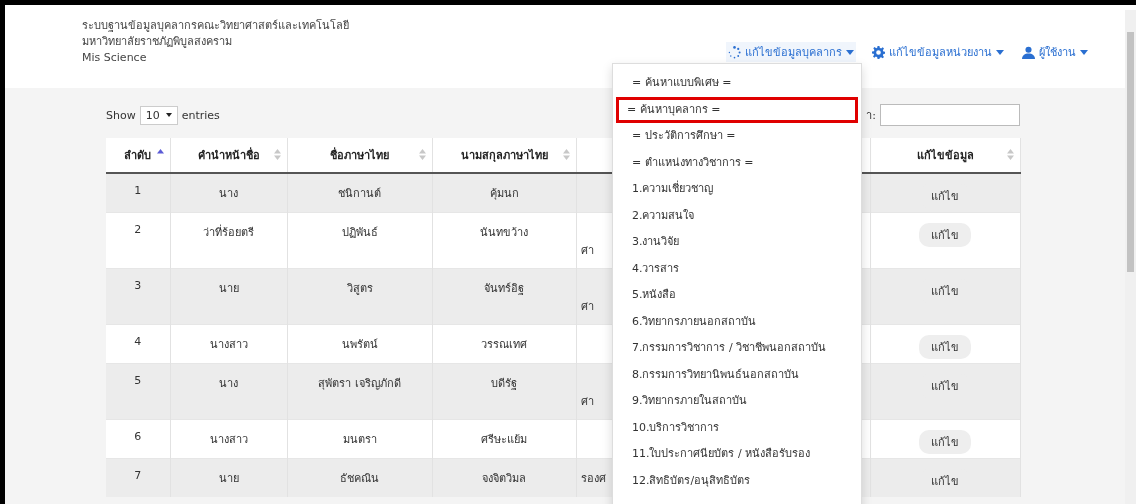 This screenshot has width=1136, height=504. What do you see at coordinates (1055, 52) in the screenshot?
I see `nav-dropdown: ผู้ใช้งาน` at bounding box center [1055, 52].